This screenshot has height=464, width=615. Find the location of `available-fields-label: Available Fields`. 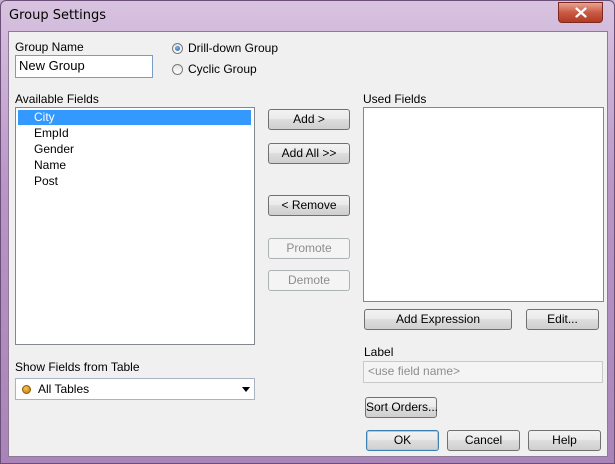

available-fields-label: Available Fields is located at coordinates (57, 99).